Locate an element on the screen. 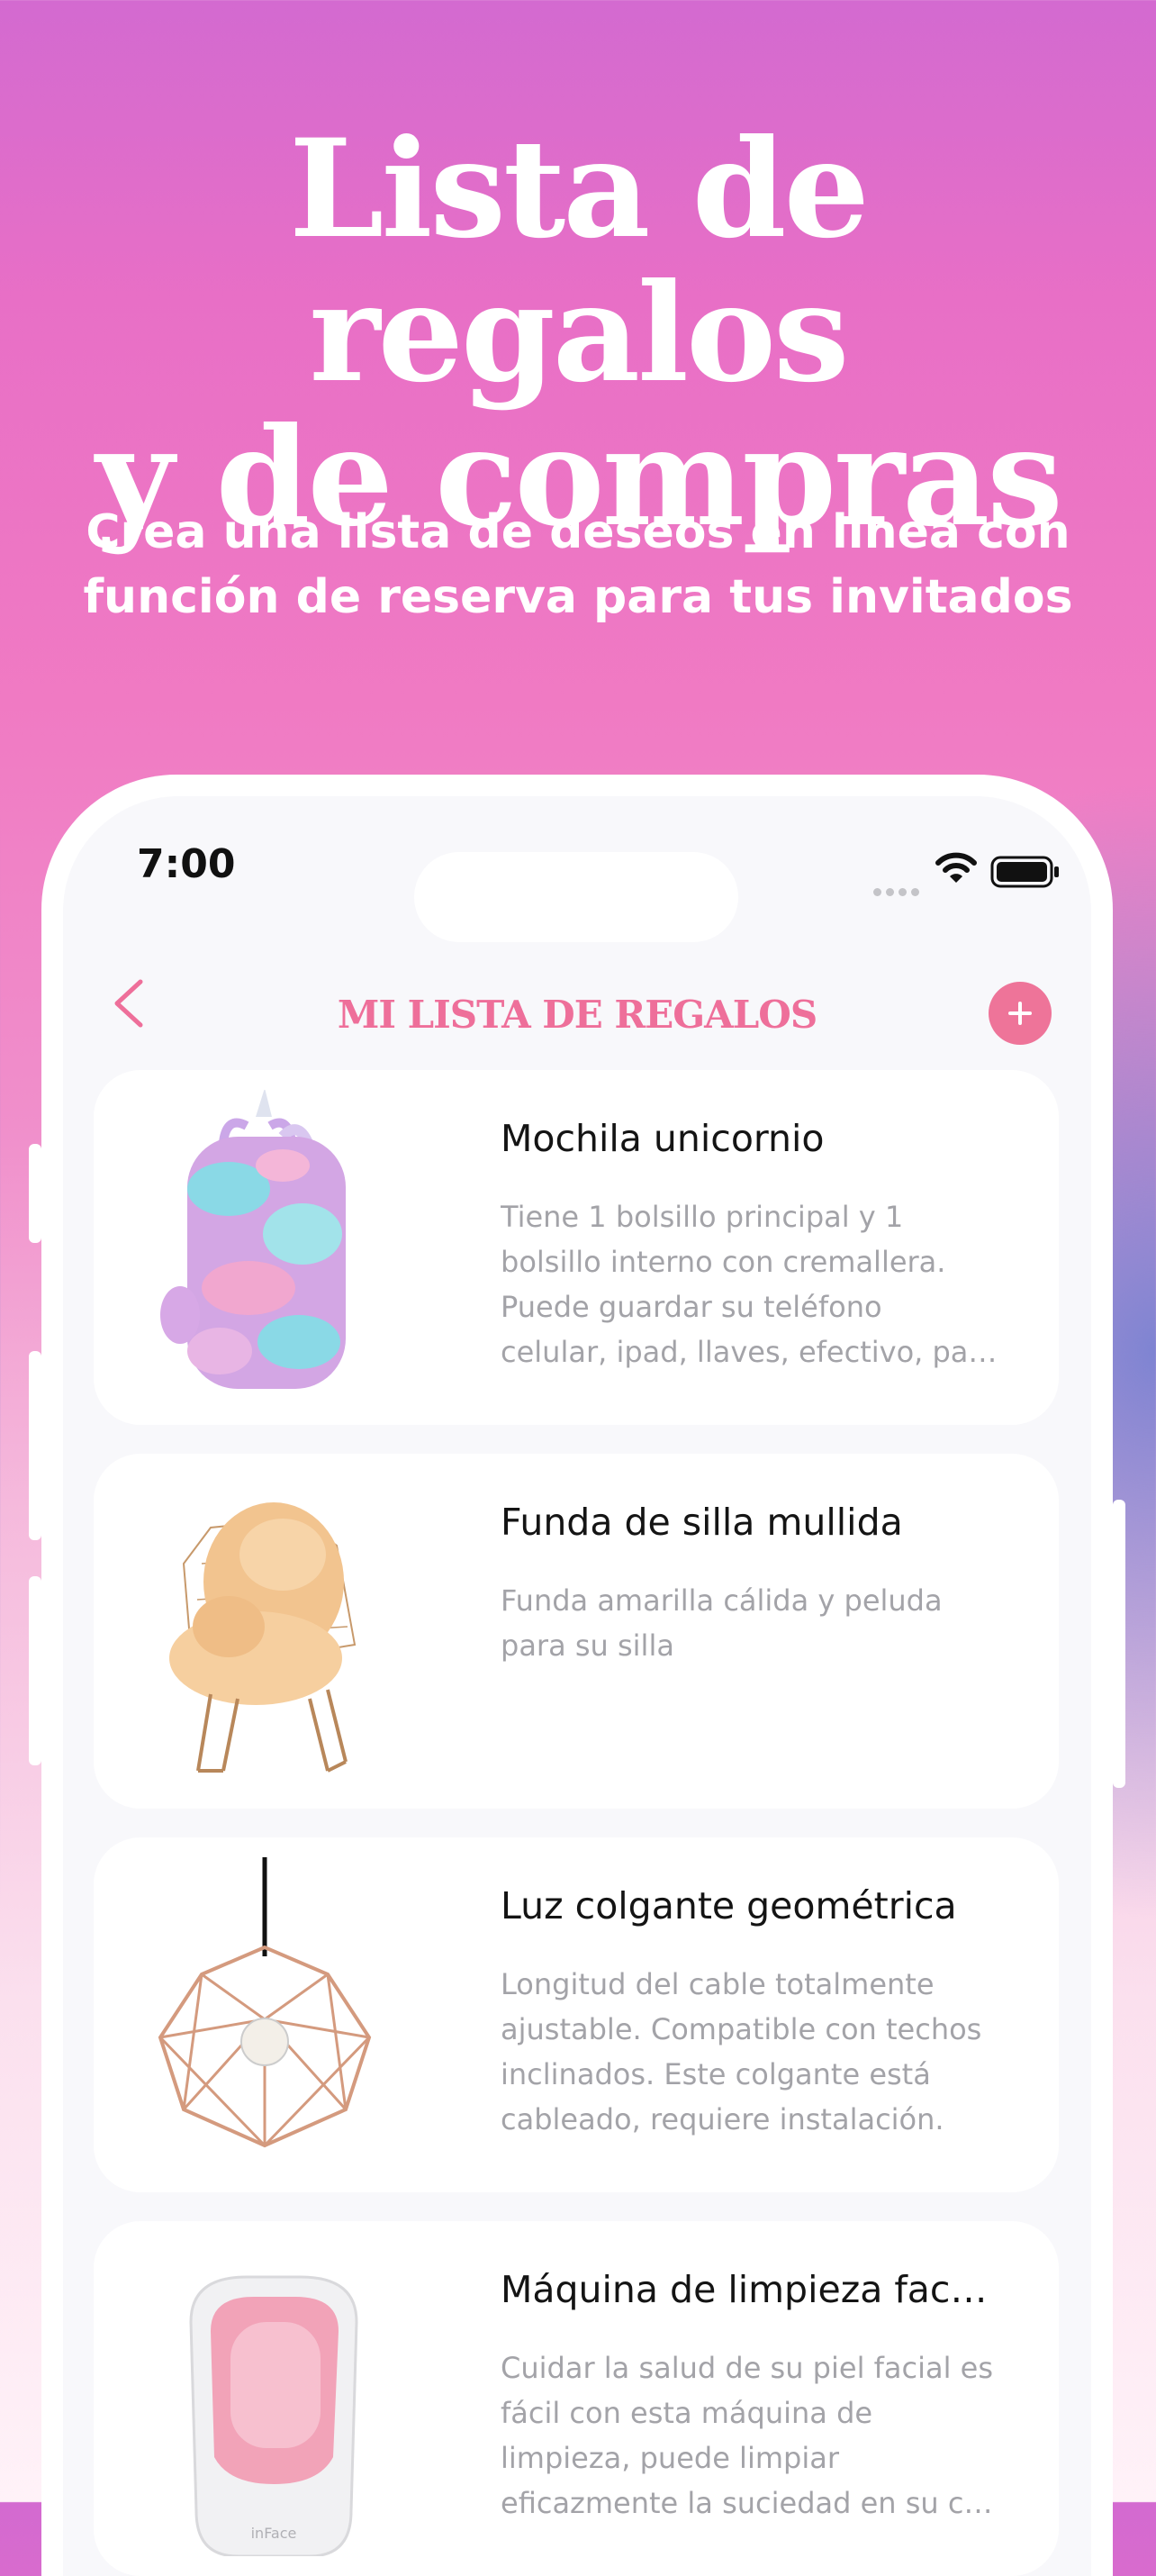 The width and height of the screenshot is (1156, 2576). plus-icon is located at coordinates (1020, 1013).